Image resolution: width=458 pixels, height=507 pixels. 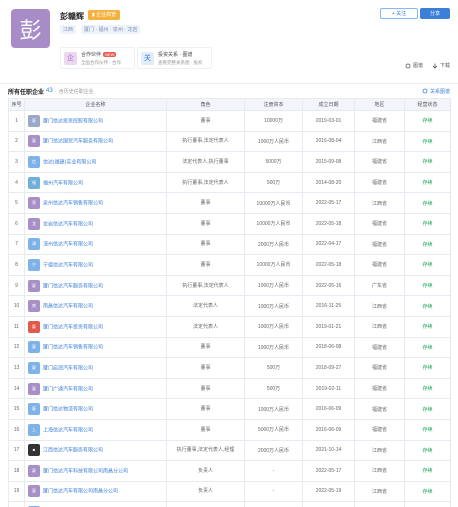 I want to click on table-row: 7 漳漳州信达汽车有限公司 董事 2000万人民币 2022-04-17 福建省 存续, so click(x=229, y=244).